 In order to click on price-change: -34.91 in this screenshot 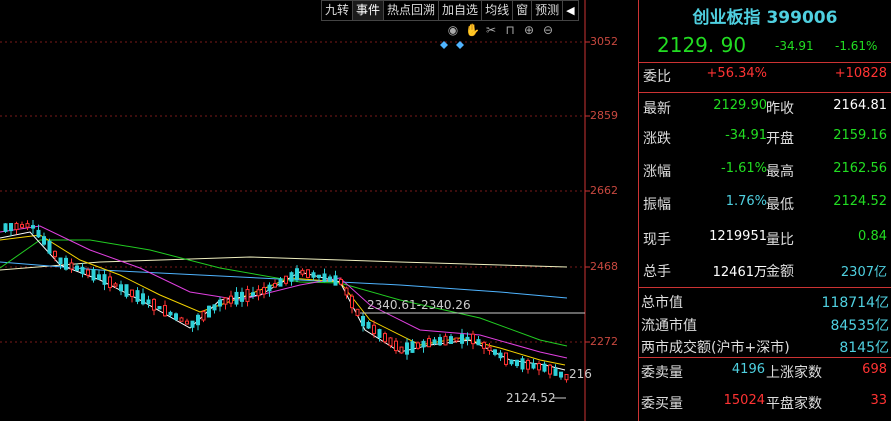, I will do `click(794, 46)`.